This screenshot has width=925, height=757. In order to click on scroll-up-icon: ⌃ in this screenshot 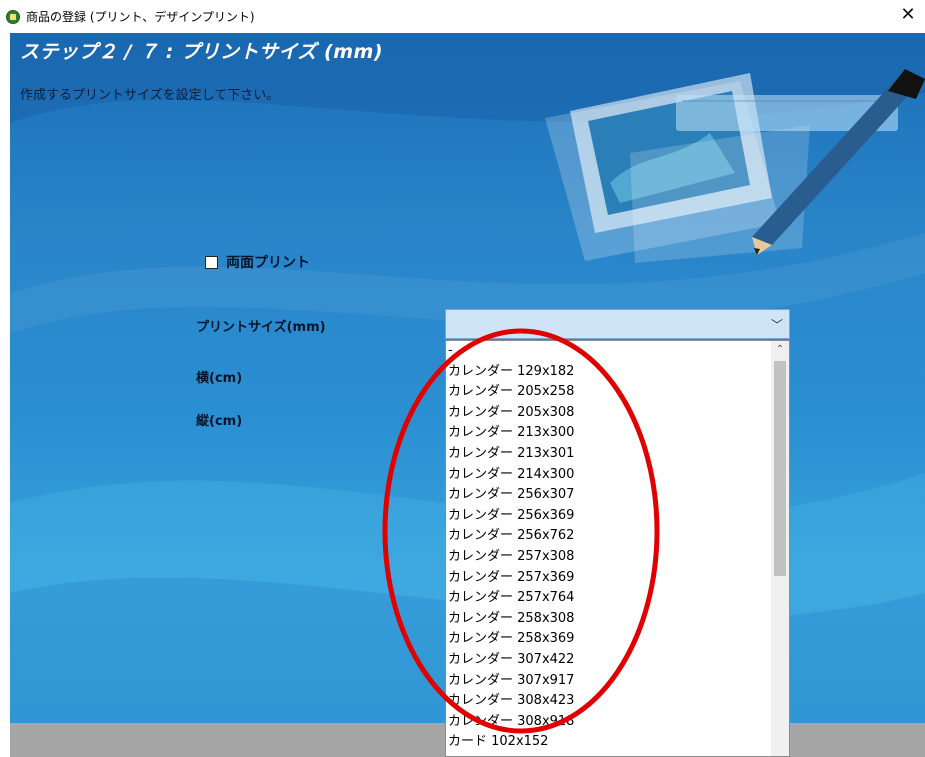, I will do `click(780, 350)`.